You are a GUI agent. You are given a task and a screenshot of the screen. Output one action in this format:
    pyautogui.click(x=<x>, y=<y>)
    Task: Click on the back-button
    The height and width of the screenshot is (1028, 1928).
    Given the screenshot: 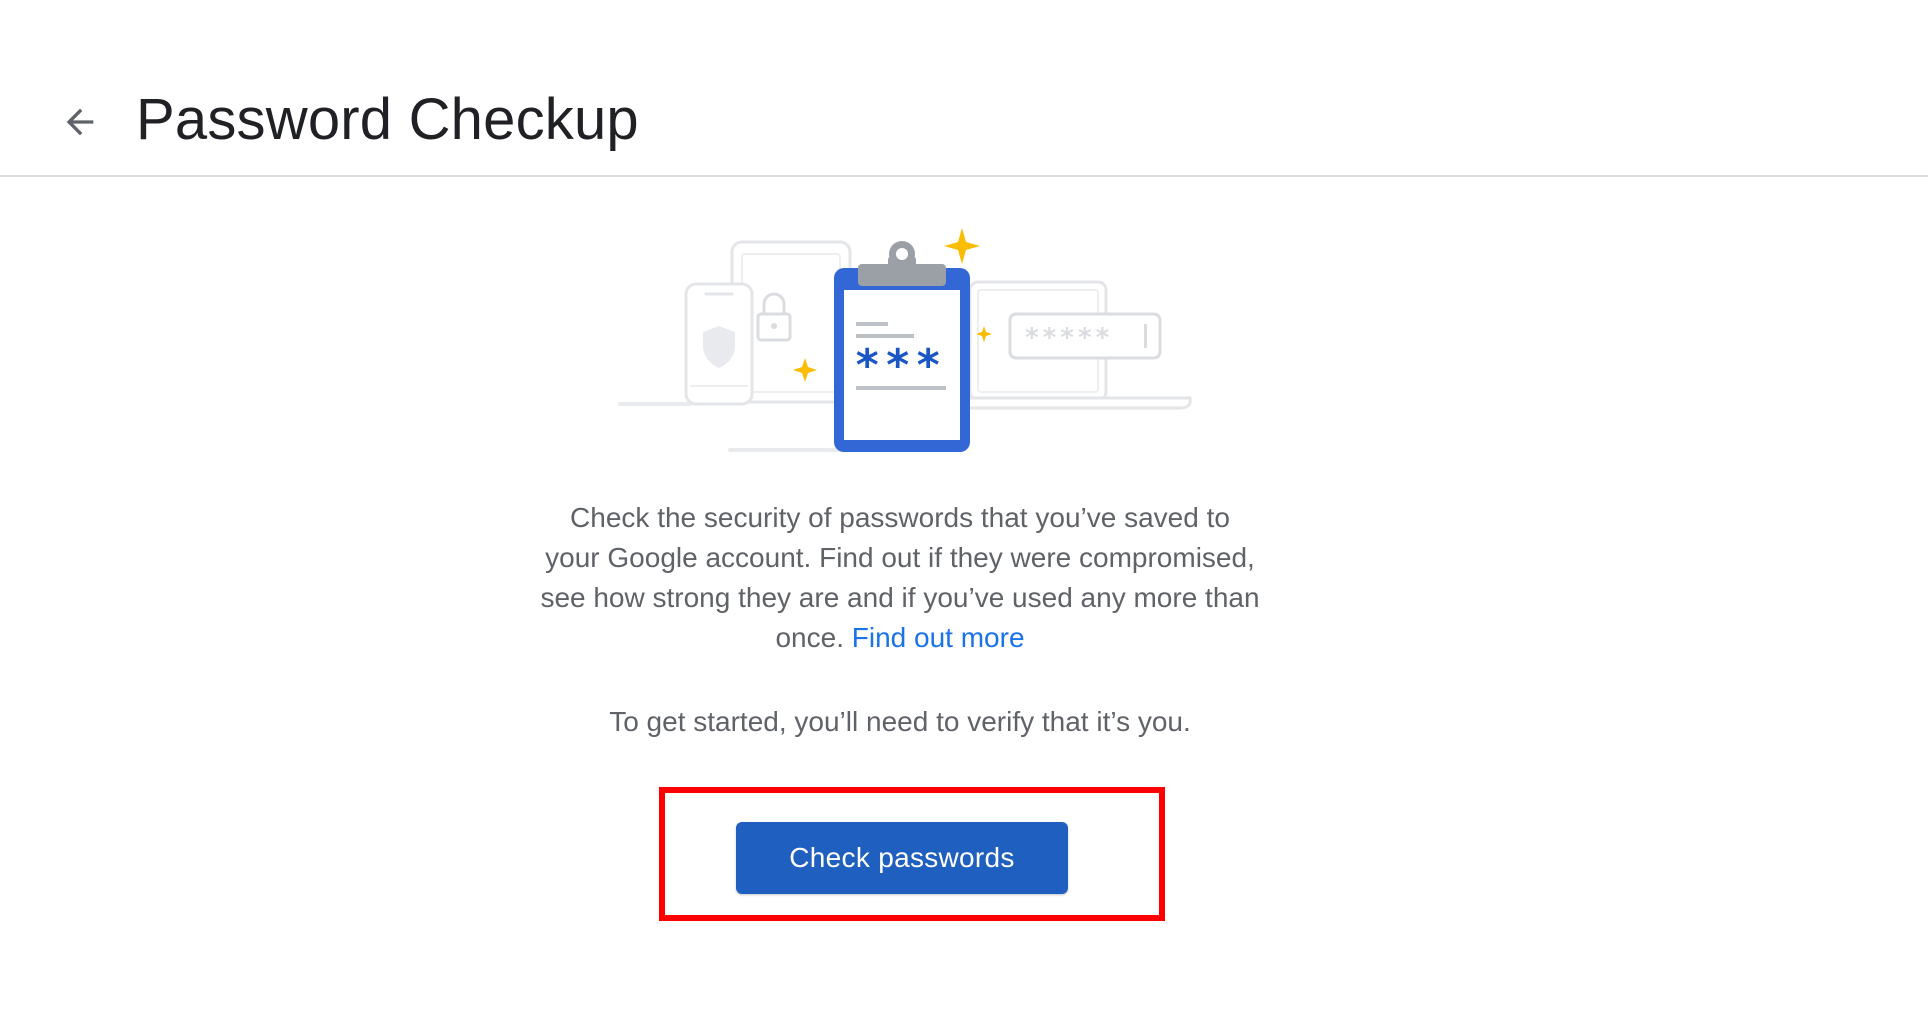 What is the action you would take?
    pyautogui.click(x=80, y=122)
    